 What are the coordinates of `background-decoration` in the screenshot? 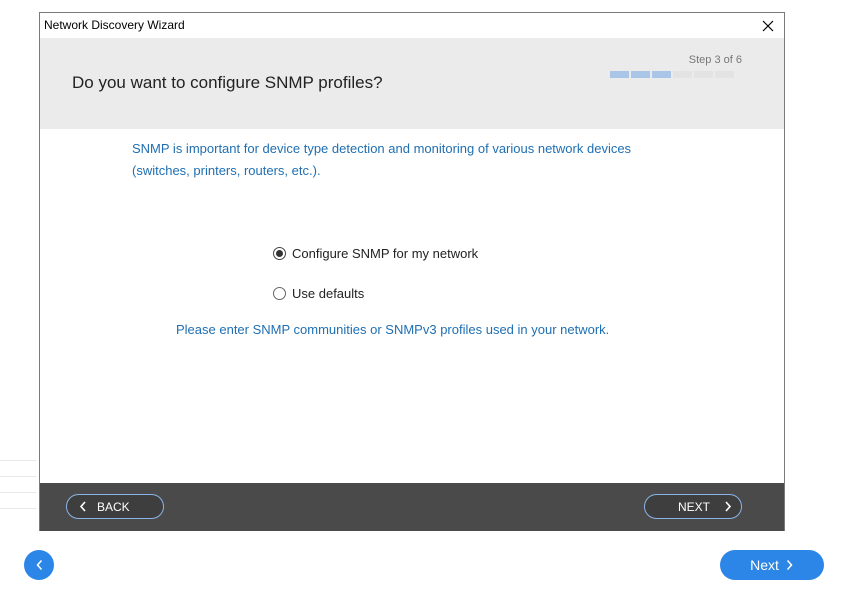 It's located at (18, 495).